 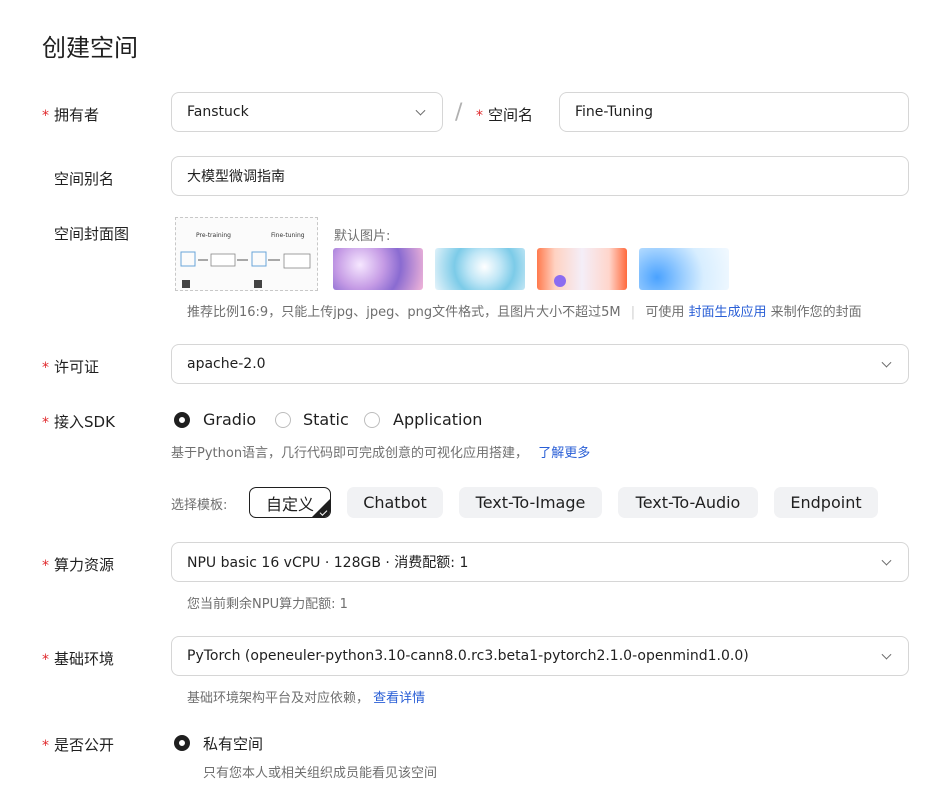 What do you see at coordinates (320, 773) in the screenshot?
I see `visibility-hint: 只有您本人或相关组织成员能看见该空间` at bounding box center [320, 773].